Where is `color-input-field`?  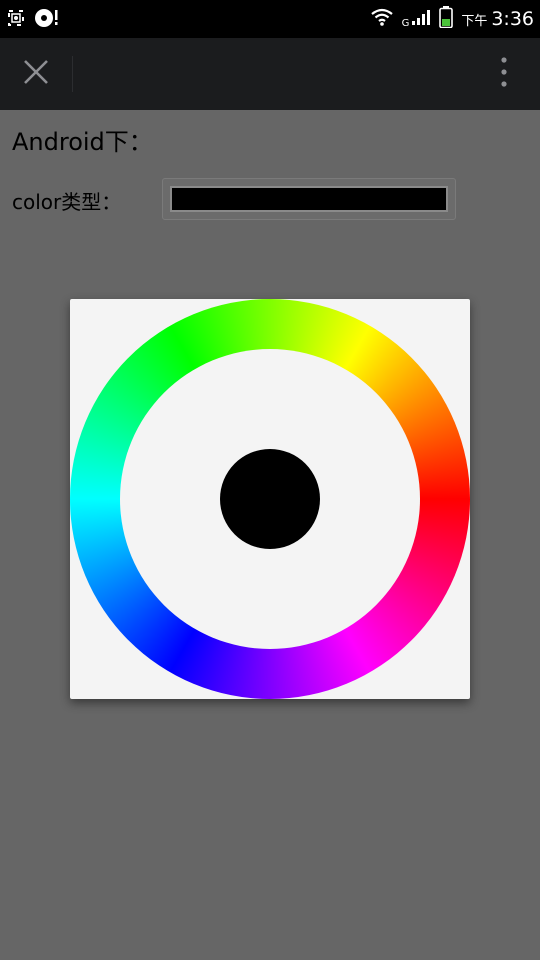 color-input-field is located at coordinates (309, 199).